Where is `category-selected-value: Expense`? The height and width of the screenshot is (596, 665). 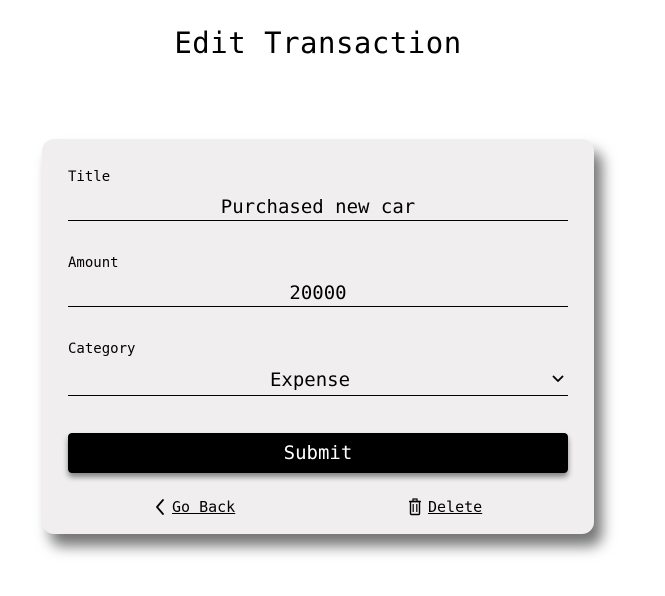
category-selected-value: Expense is located at coordinates (310, 380).